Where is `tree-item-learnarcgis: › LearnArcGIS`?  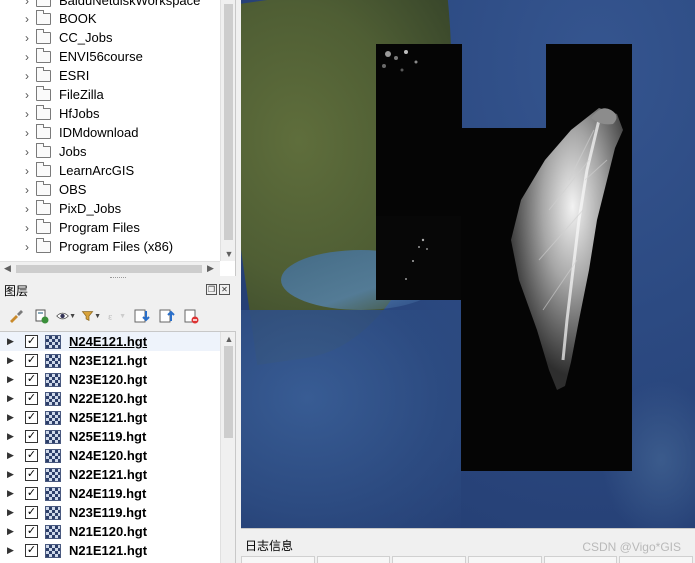
tree-item-learnarcgis: › LearnArcGIS is located at coordinates (110, 170).